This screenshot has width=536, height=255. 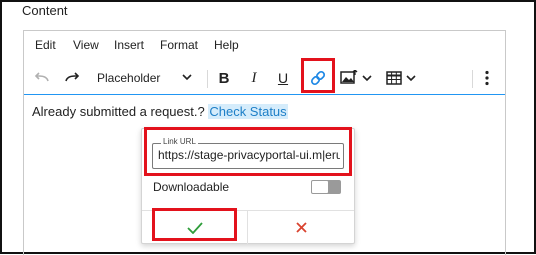 I want to click on image-button, so click(x=356, y=78).